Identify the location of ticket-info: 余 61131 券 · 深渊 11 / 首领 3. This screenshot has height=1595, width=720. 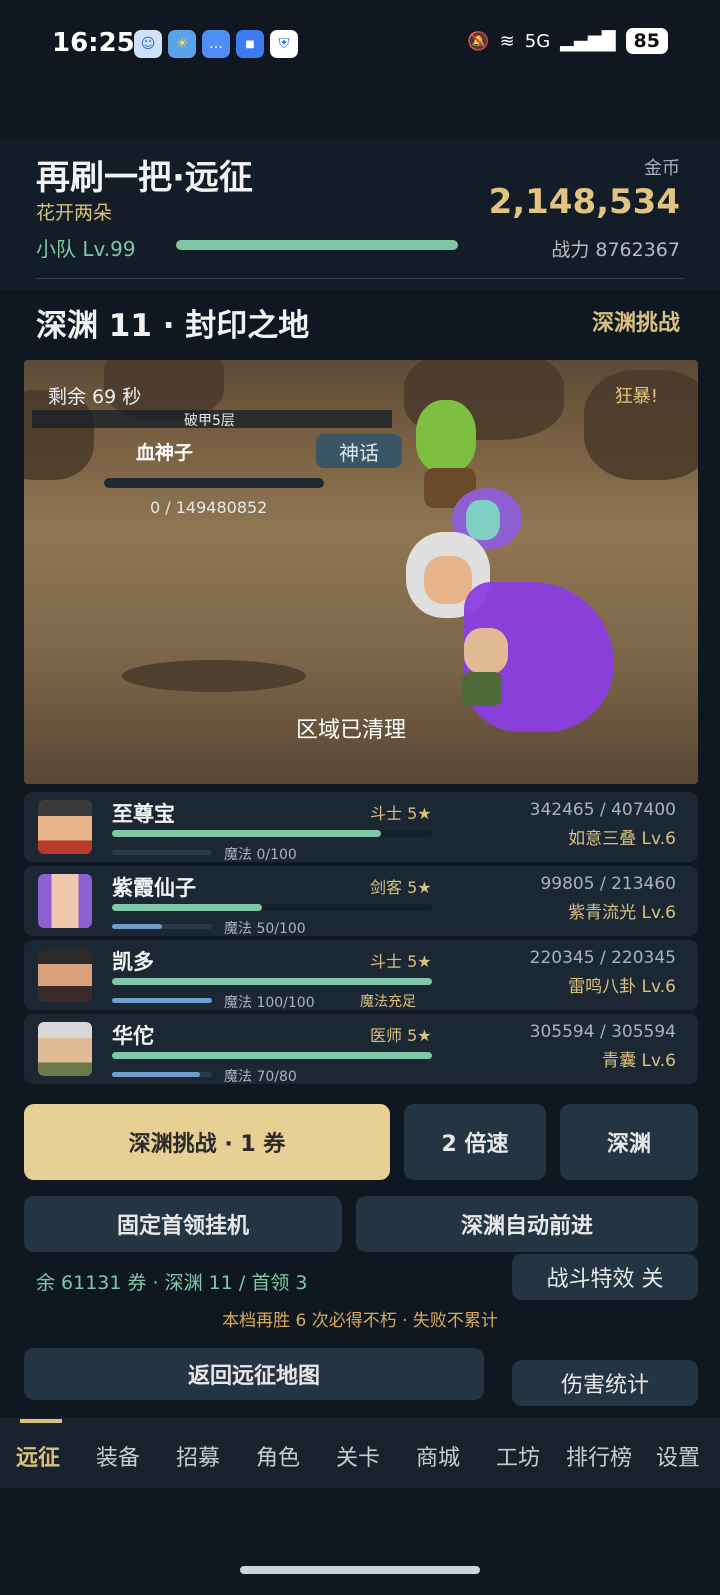
(172, 1283).